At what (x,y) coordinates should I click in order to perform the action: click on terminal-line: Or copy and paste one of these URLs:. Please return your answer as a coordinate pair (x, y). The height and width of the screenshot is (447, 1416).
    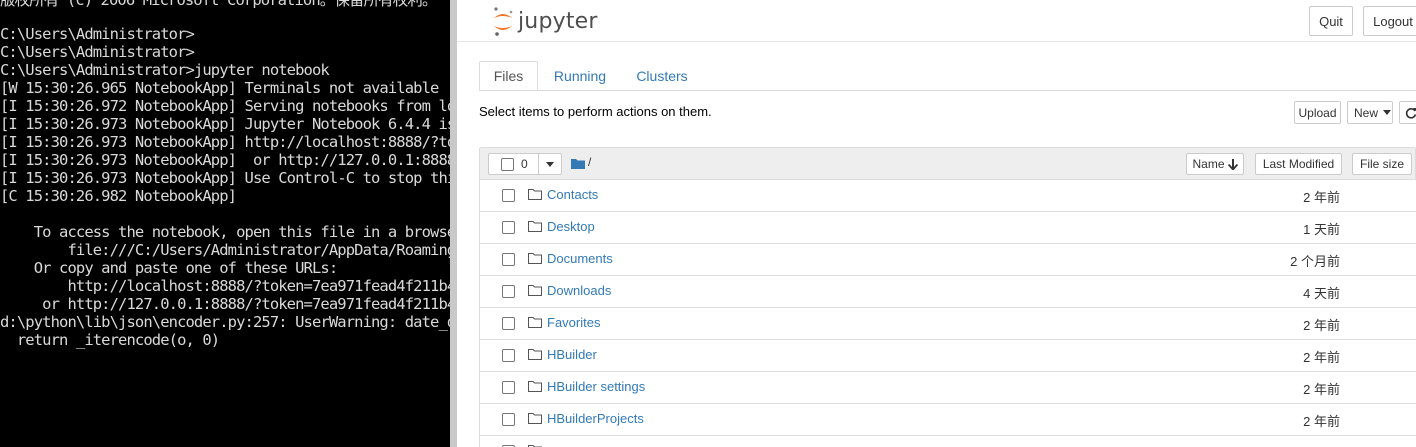
    Looking at the image, I should click on (169, 268).